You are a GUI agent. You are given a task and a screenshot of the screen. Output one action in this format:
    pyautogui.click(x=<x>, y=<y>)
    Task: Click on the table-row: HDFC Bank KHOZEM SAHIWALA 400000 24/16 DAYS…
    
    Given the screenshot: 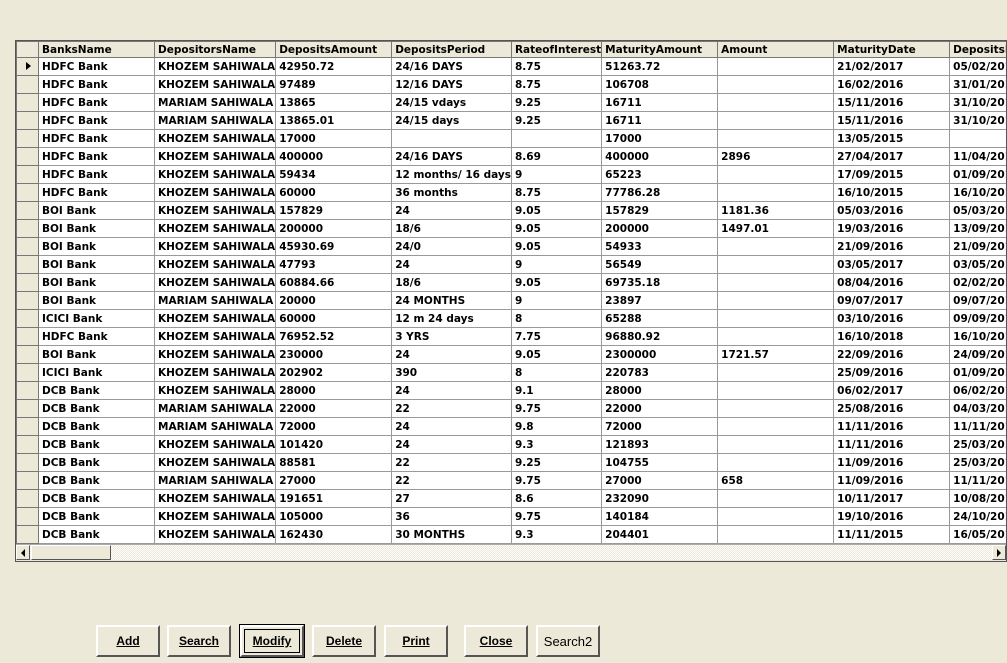 What is the action you would take?
    pyautogui.click(x=511, y=156)
    